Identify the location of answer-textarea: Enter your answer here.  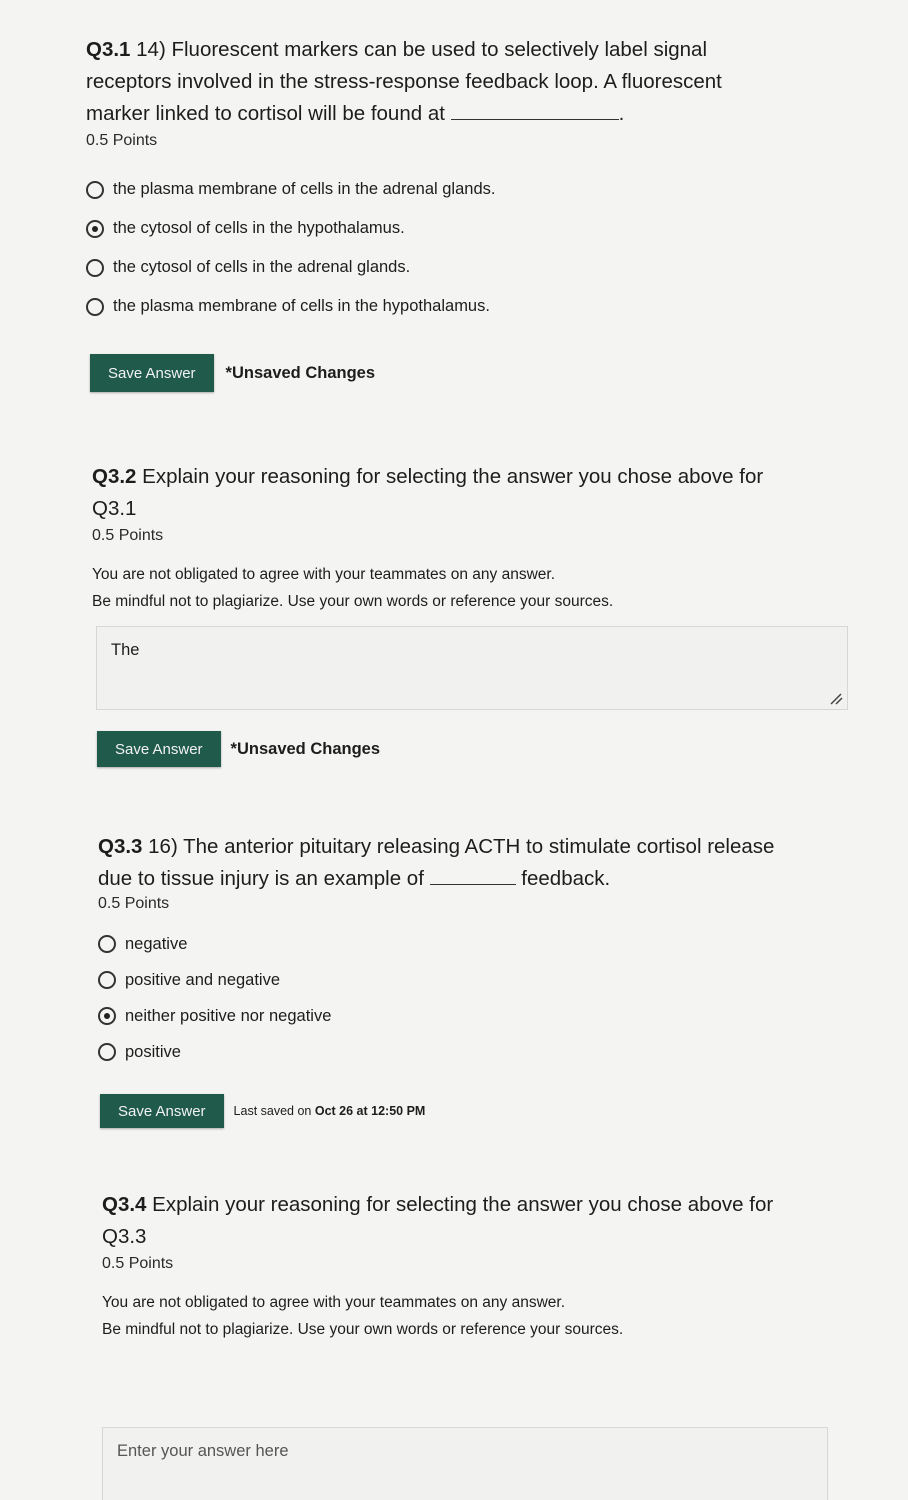
(465, 1463).